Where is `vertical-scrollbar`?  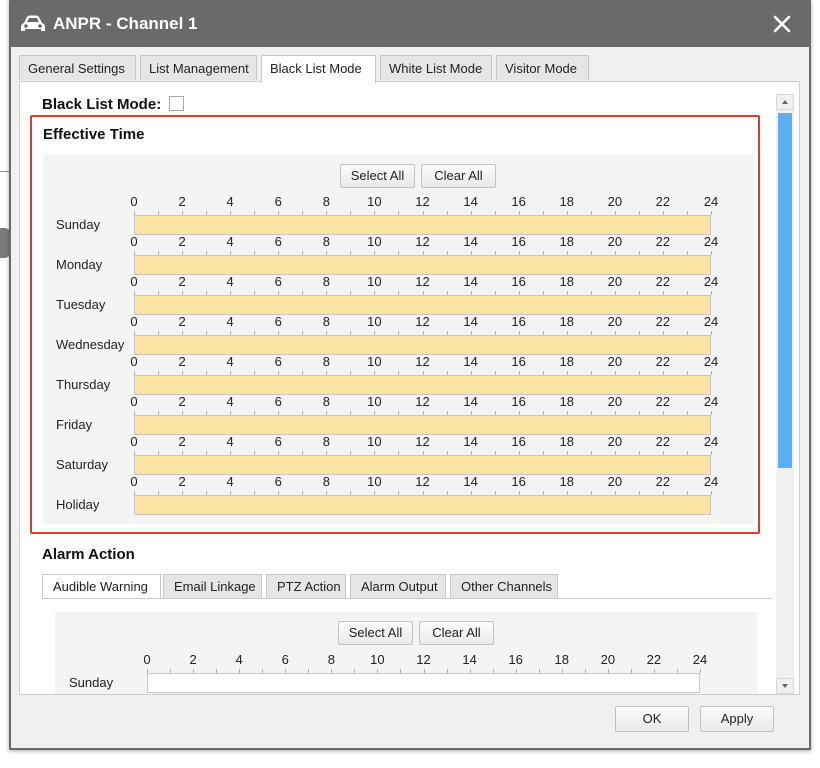 vertical-scrollbar is located at coordinates (785, 394).